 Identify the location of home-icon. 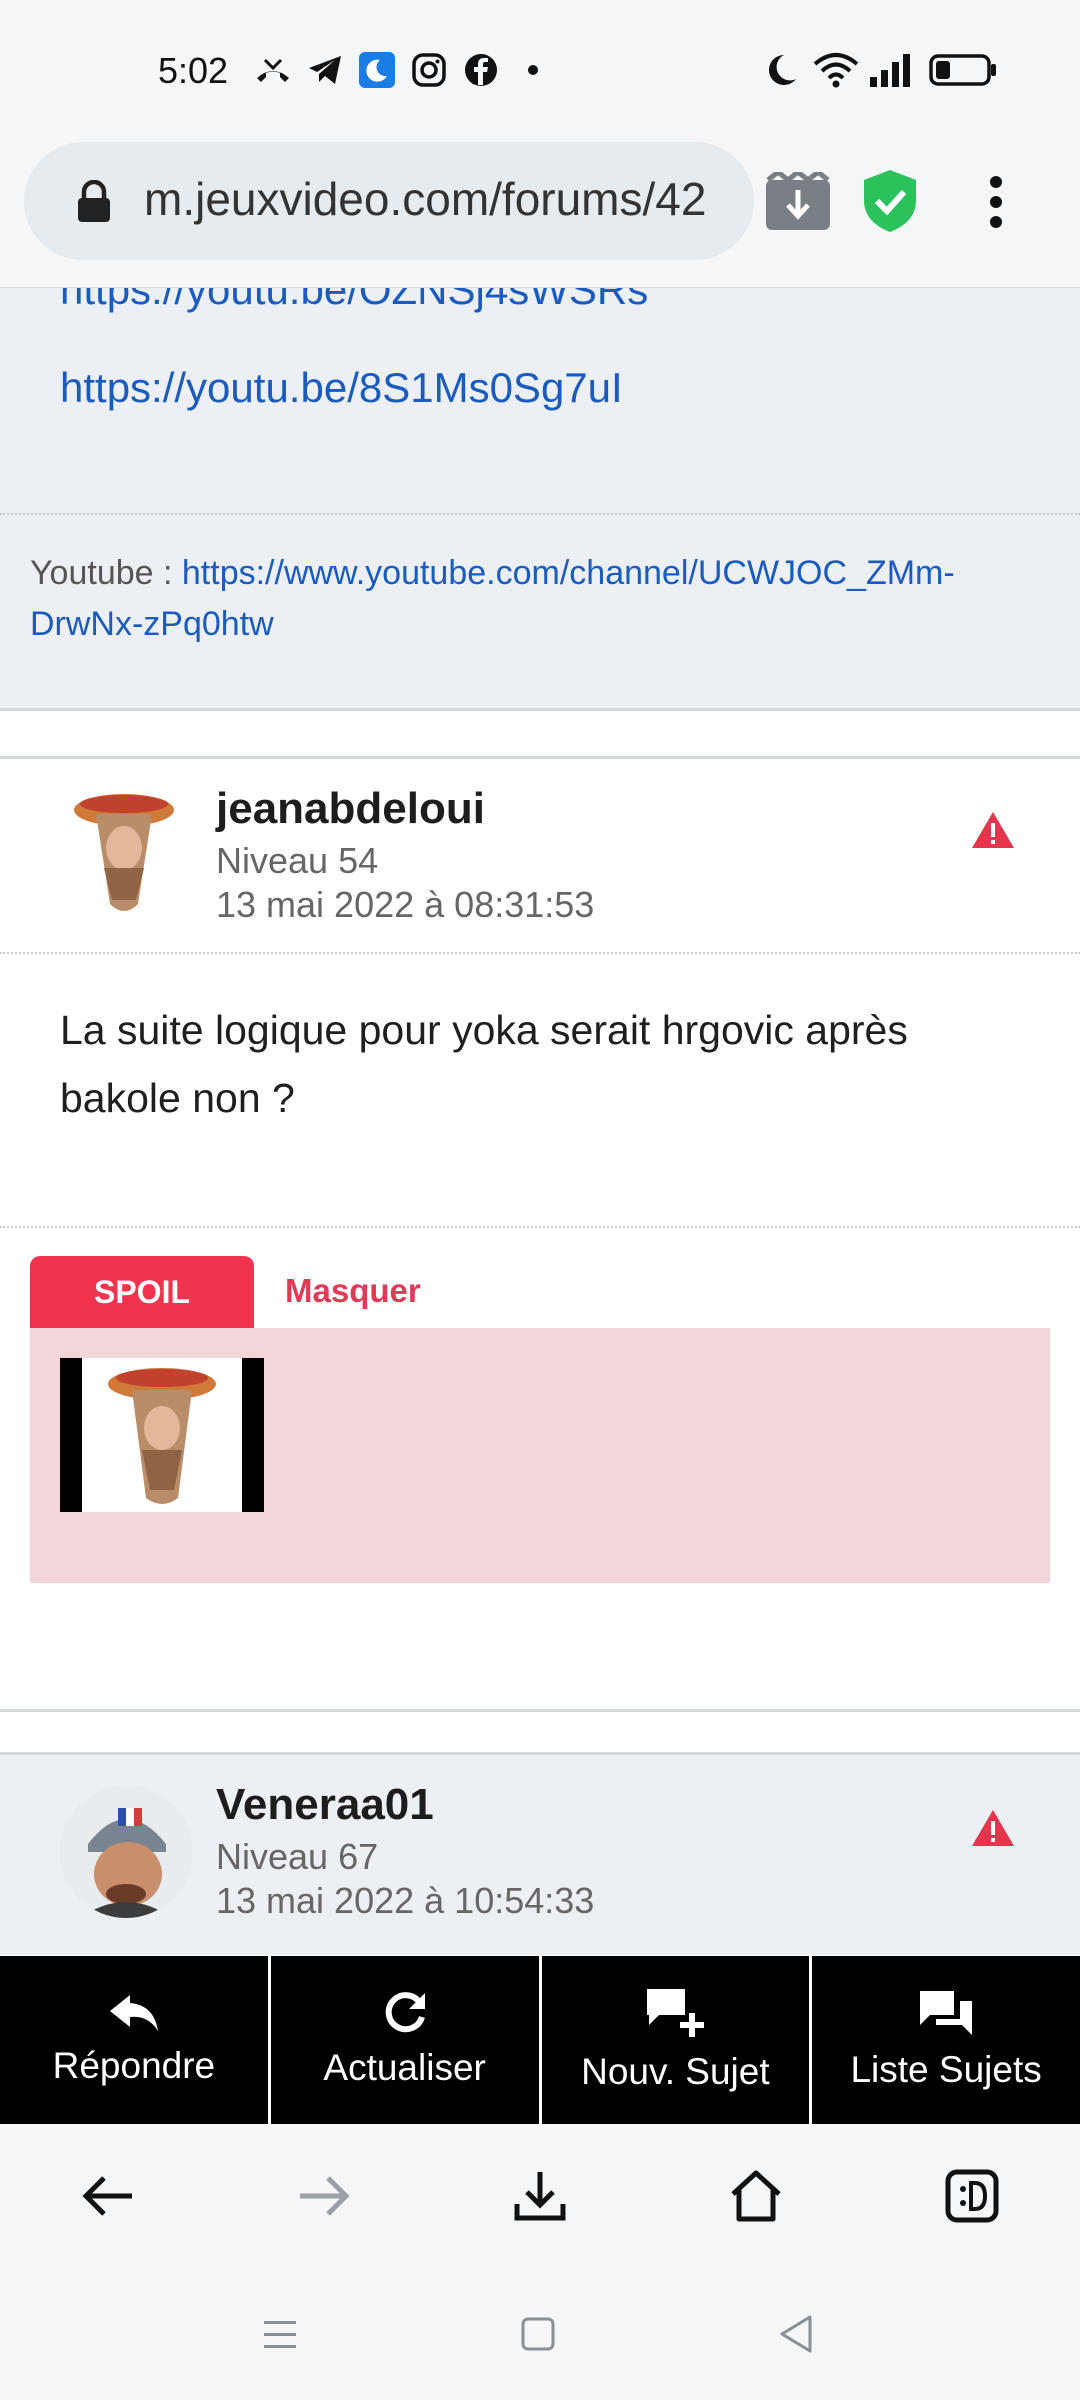
(756, 2196).